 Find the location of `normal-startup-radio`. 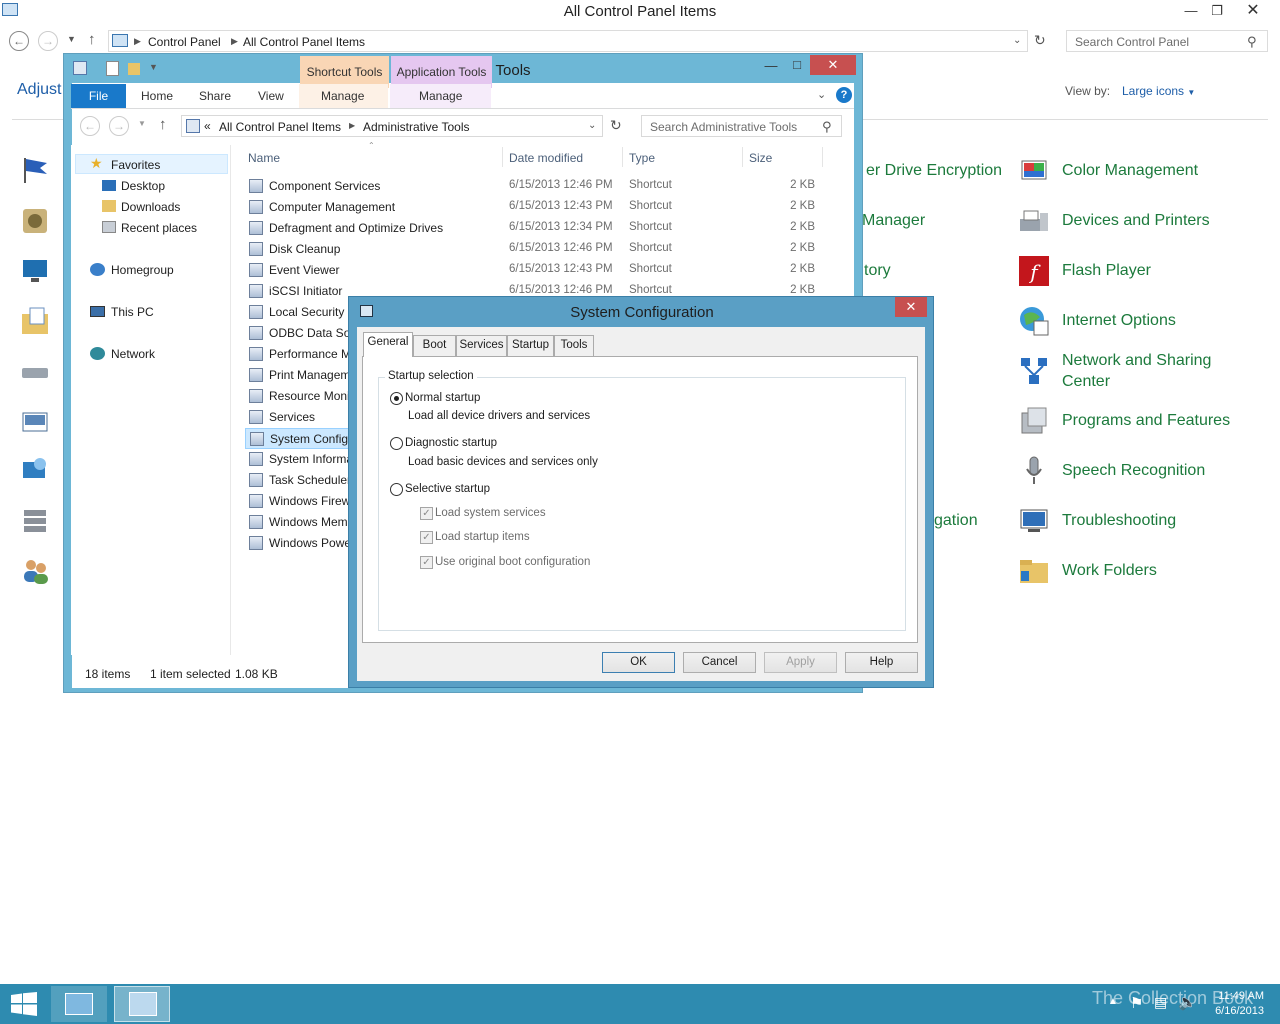

normal-startup-radio is located at coordinates (396, 398).